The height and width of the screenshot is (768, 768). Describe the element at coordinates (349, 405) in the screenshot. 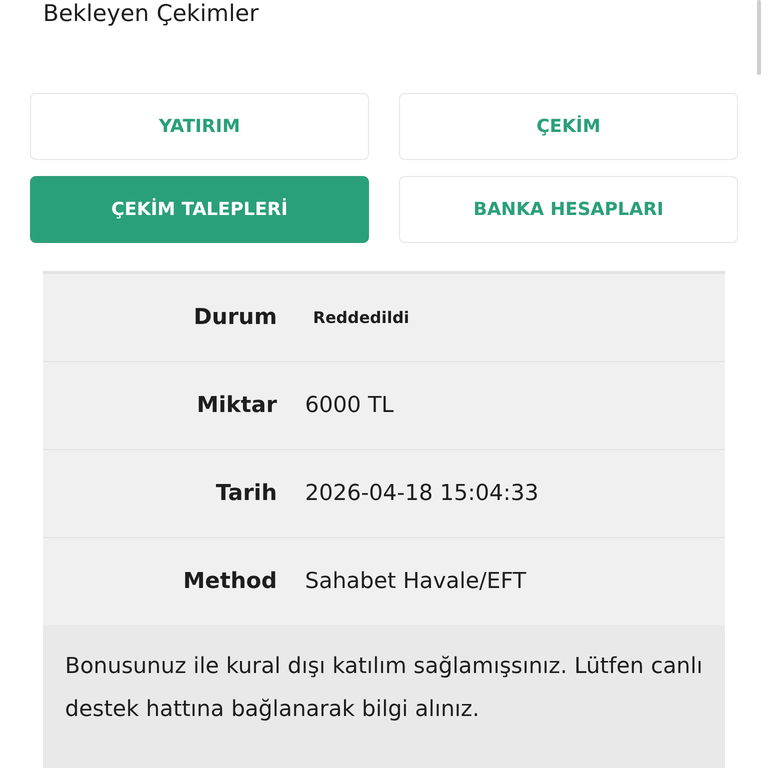

I see `detail-value: 6000 TL` at that location.